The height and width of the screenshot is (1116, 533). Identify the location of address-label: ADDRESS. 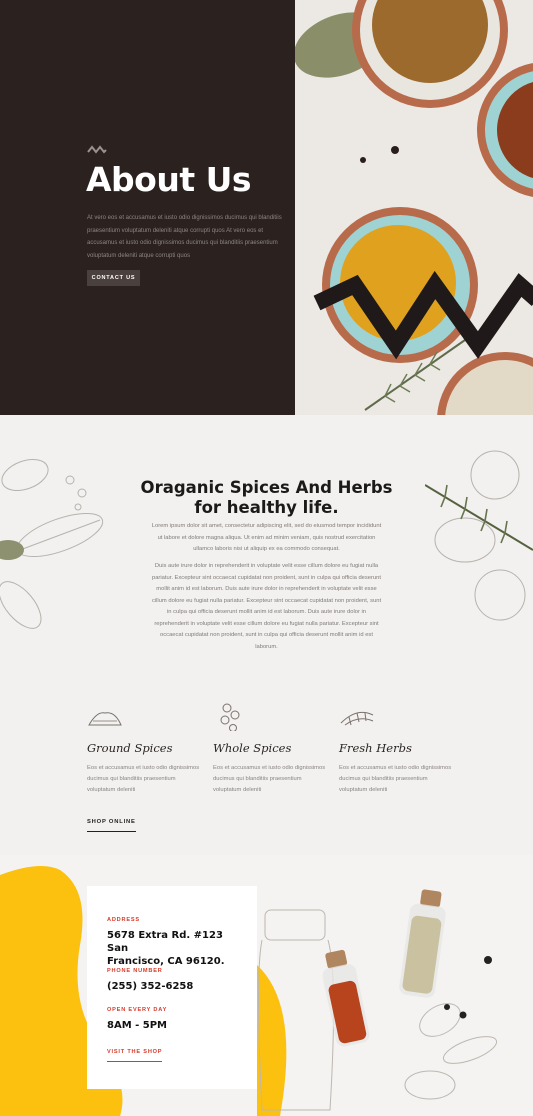
(123, 920).